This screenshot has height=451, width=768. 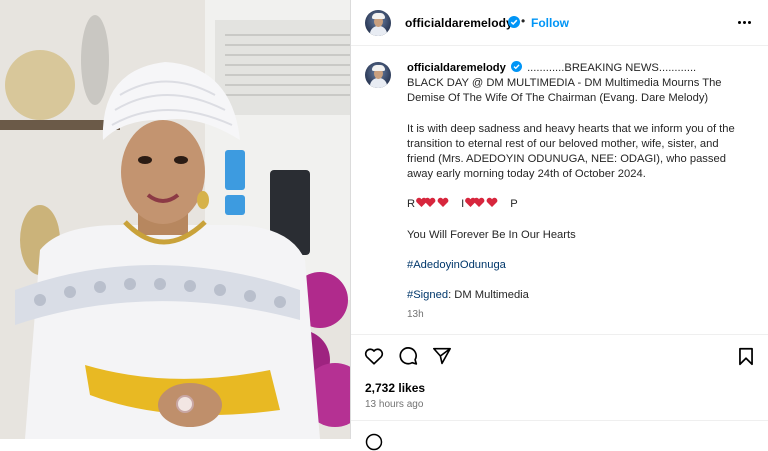 What do you see at coordinates (395, 388) in the screenshot?
I see `likes-count: 2,732 likes` at bounding box center [395, 388].